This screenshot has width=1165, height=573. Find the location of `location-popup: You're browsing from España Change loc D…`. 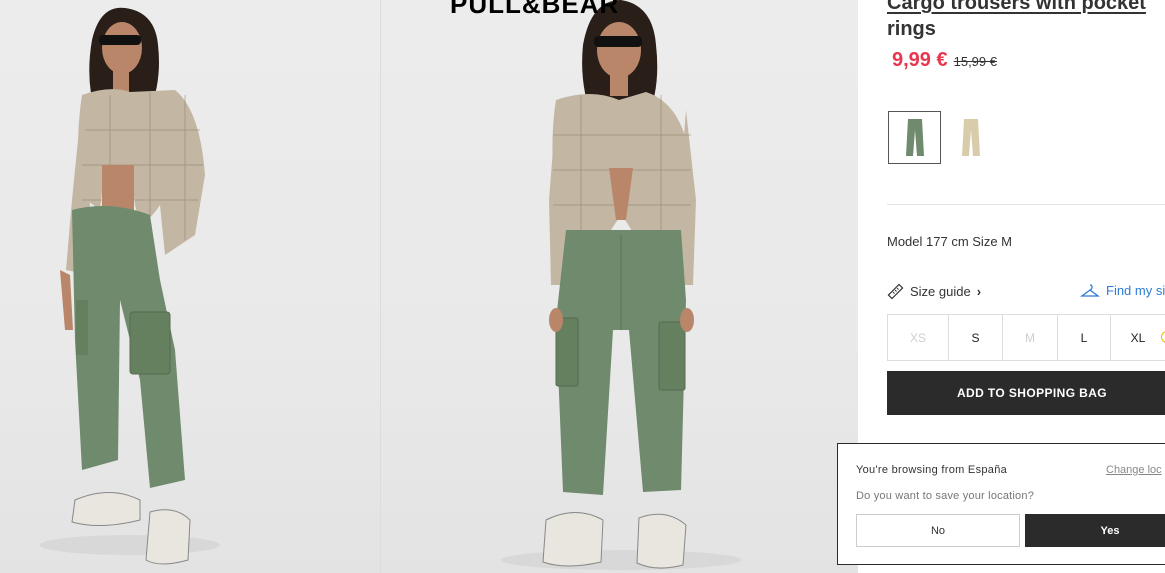

location-popup: You're browsing from España Change loc D… is located at coordinates (1001, 504).